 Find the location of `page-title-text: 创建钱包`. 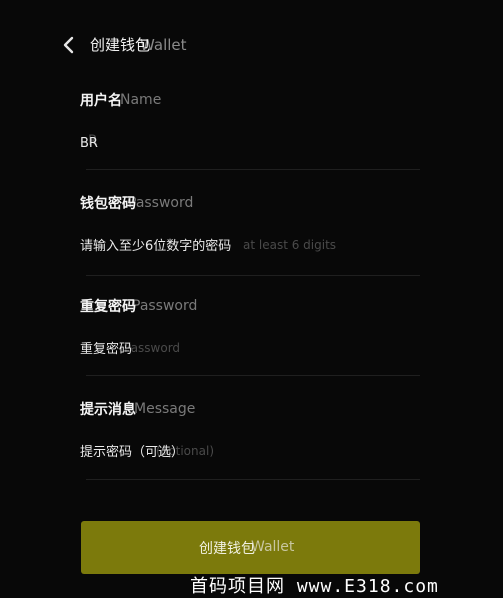

page-title-text: 创建钱包 is located at coordinates (120, 45).